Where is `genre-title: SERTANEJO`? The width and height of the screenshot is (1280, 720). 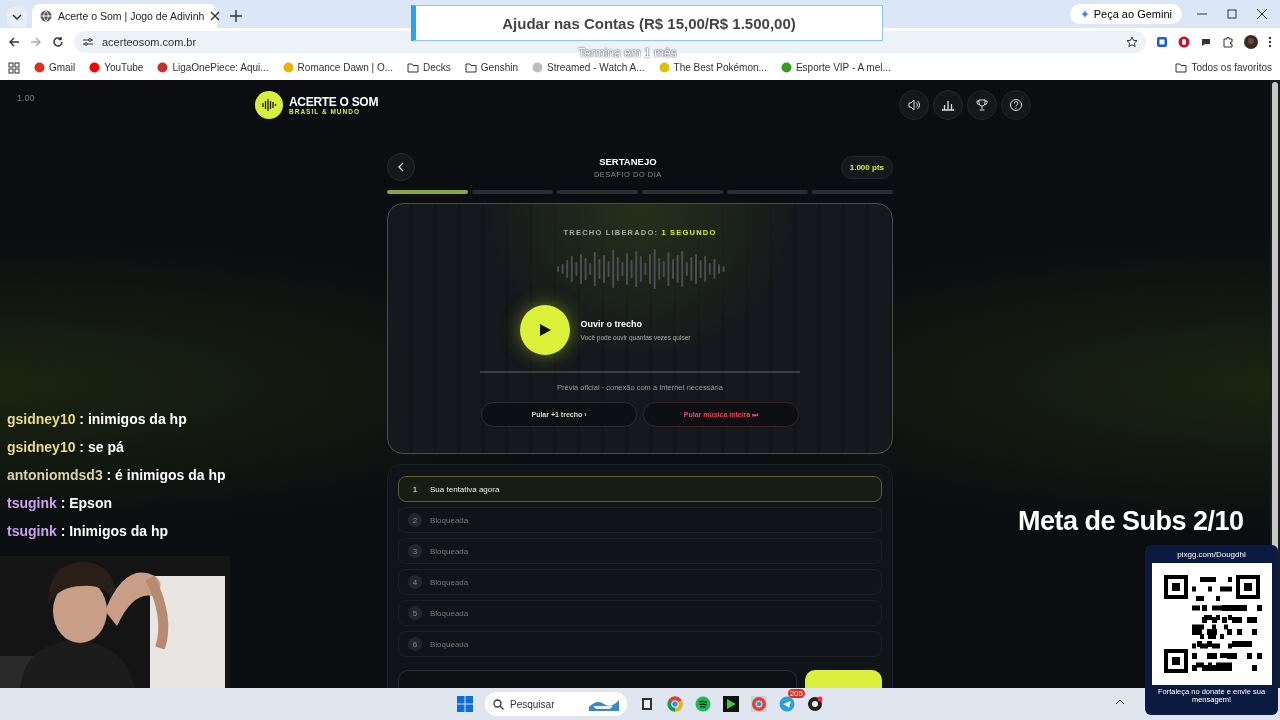
genre-title: SERTANEJO is located at coordinates (628, 161).